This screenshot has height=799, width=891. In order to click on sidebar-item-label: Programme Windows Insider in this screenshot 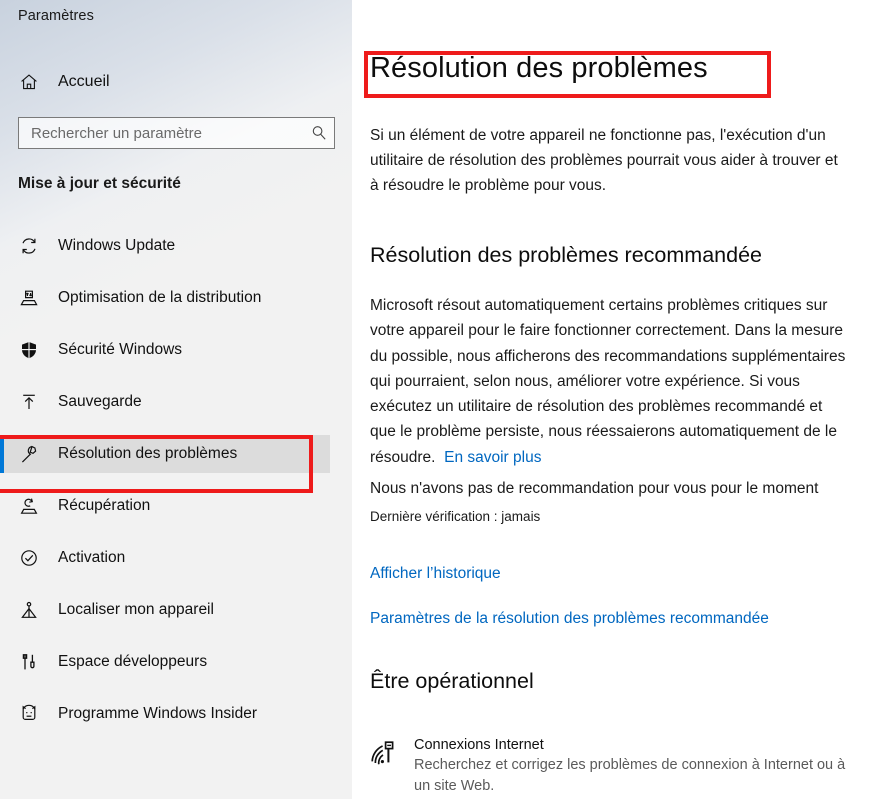, I will do `click(157, 713)`.